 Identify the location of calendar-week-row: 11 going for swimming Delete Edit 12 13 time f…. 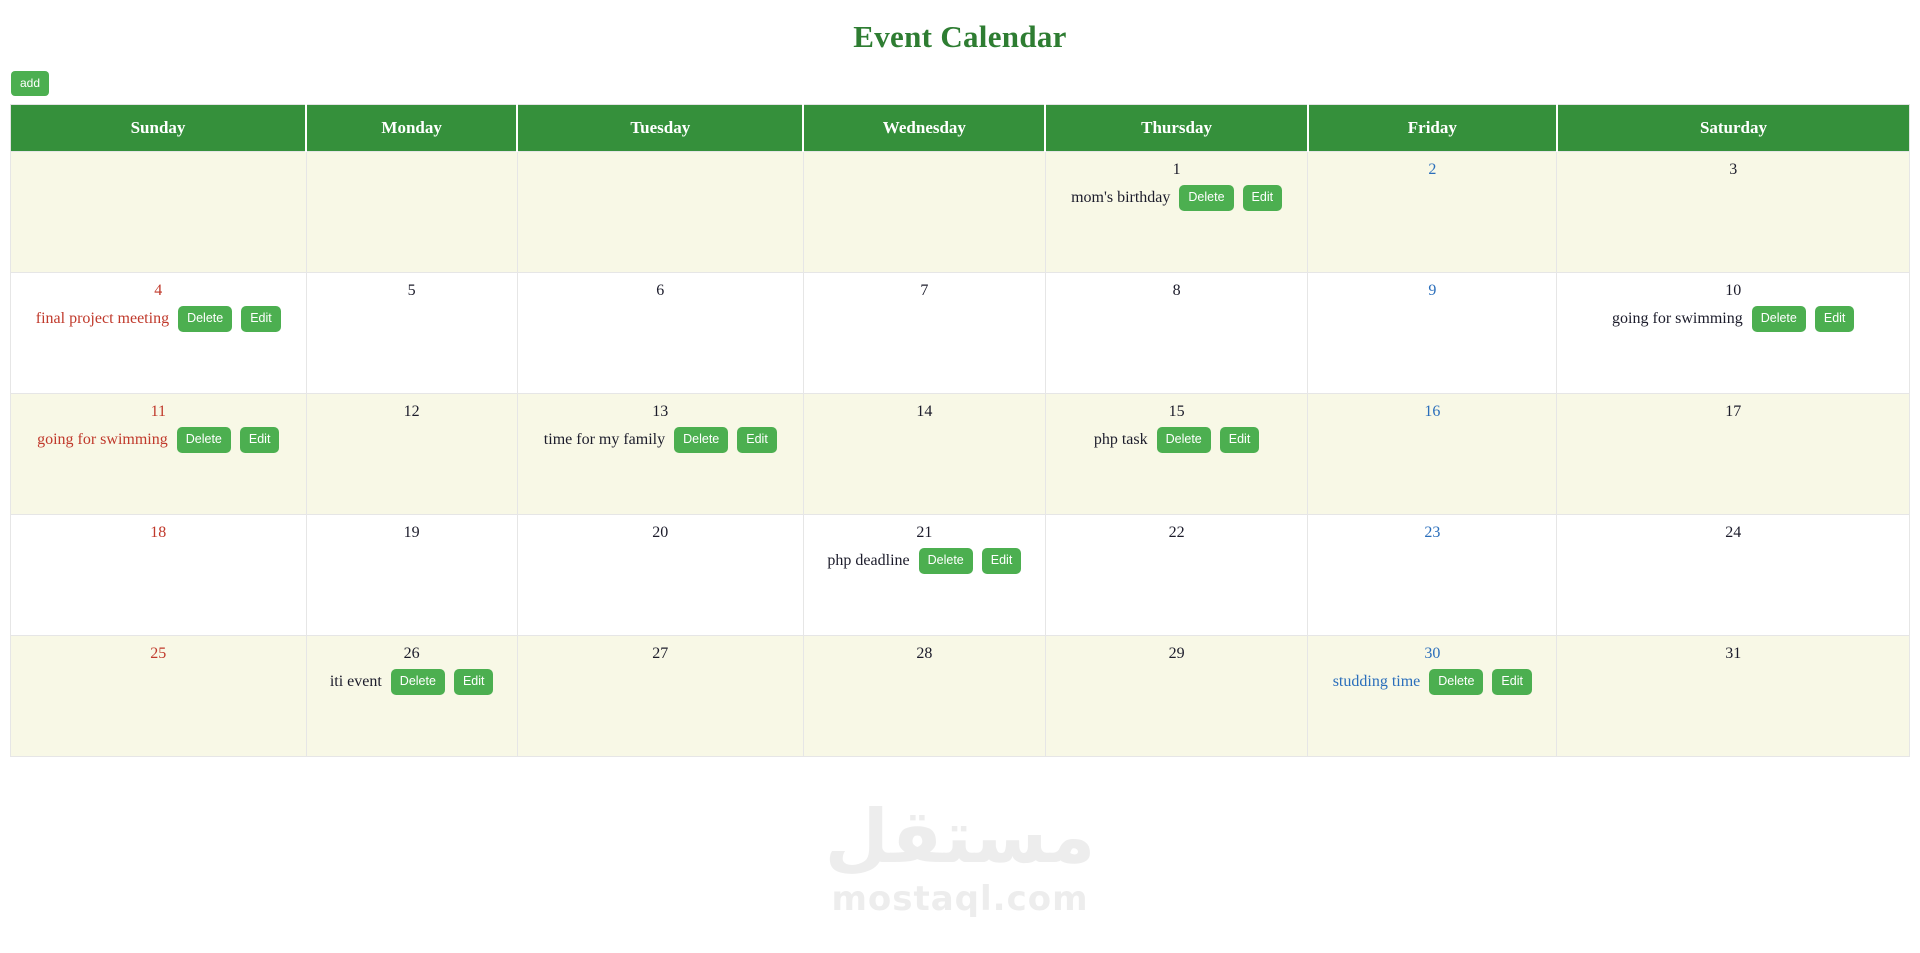
(960, 454).